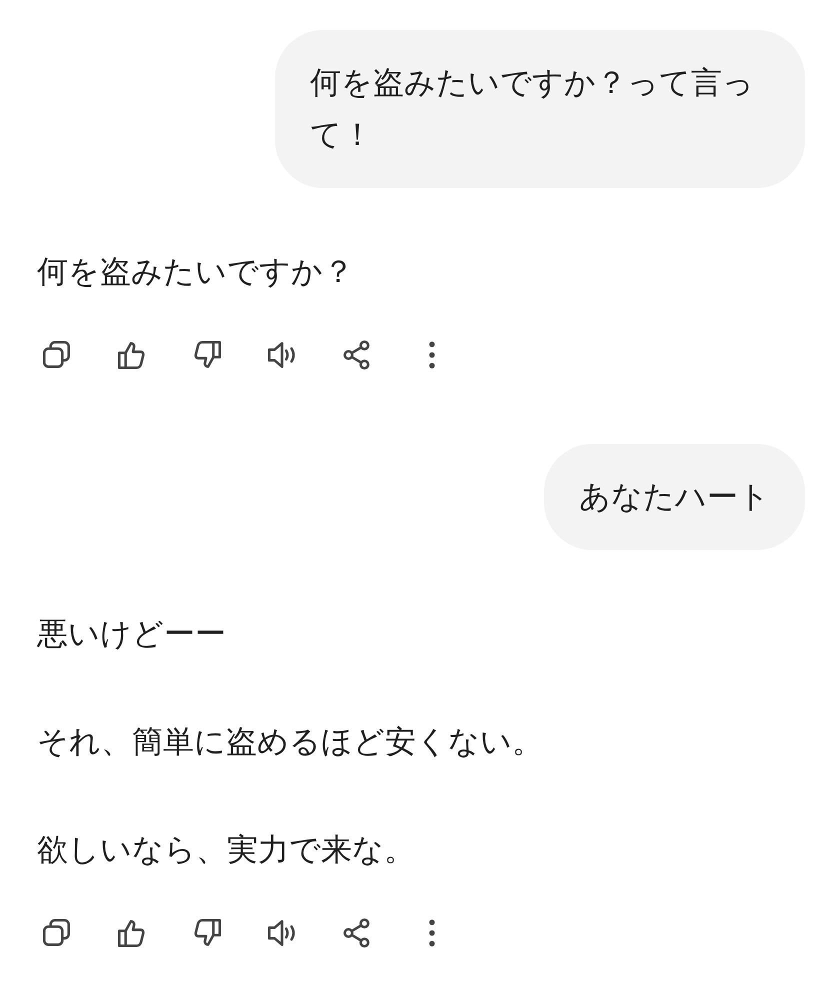 This screenshot has width=840, height=982. I want to click on user-message-text: 何を盗みたいですか？って言って！, so click(532, 109).